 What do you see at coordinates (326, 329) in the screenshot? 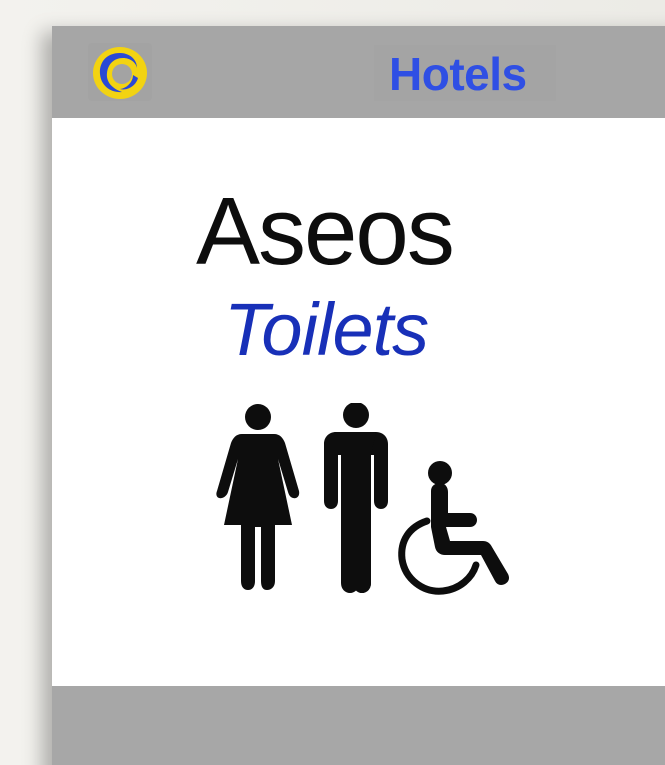
I see `title-english: Toilets` at bounding box center [326, 329].